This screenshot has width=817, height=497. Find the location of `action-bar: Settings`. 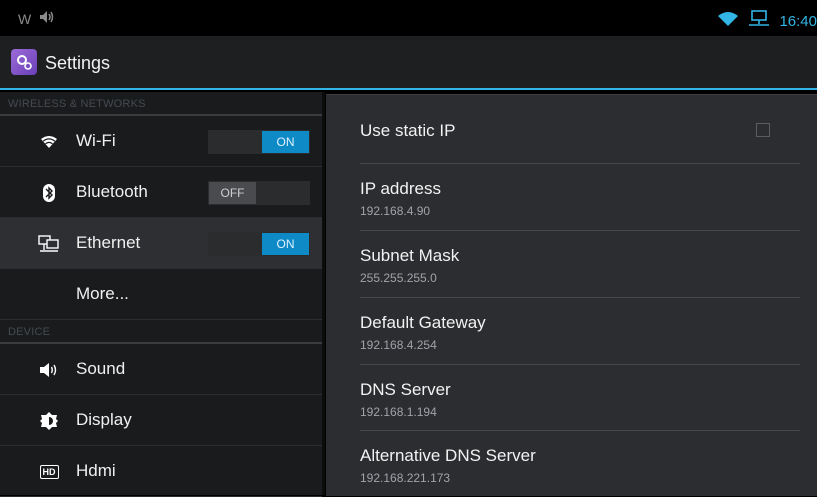

action-bar: Settings is located at coordinates (408, 63).